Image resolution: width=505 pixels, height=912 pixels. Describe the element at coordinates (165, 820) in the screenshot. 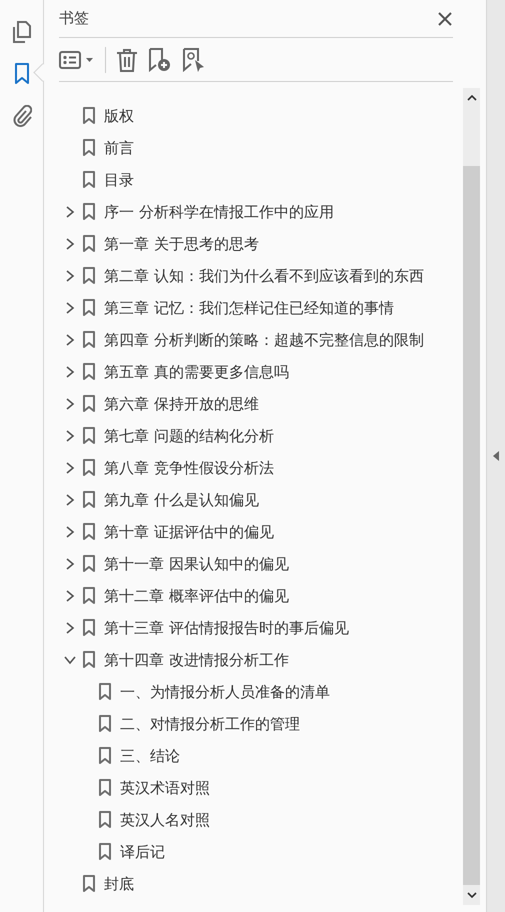

I see `bookmark-item: 英汉人名对照` at that location.